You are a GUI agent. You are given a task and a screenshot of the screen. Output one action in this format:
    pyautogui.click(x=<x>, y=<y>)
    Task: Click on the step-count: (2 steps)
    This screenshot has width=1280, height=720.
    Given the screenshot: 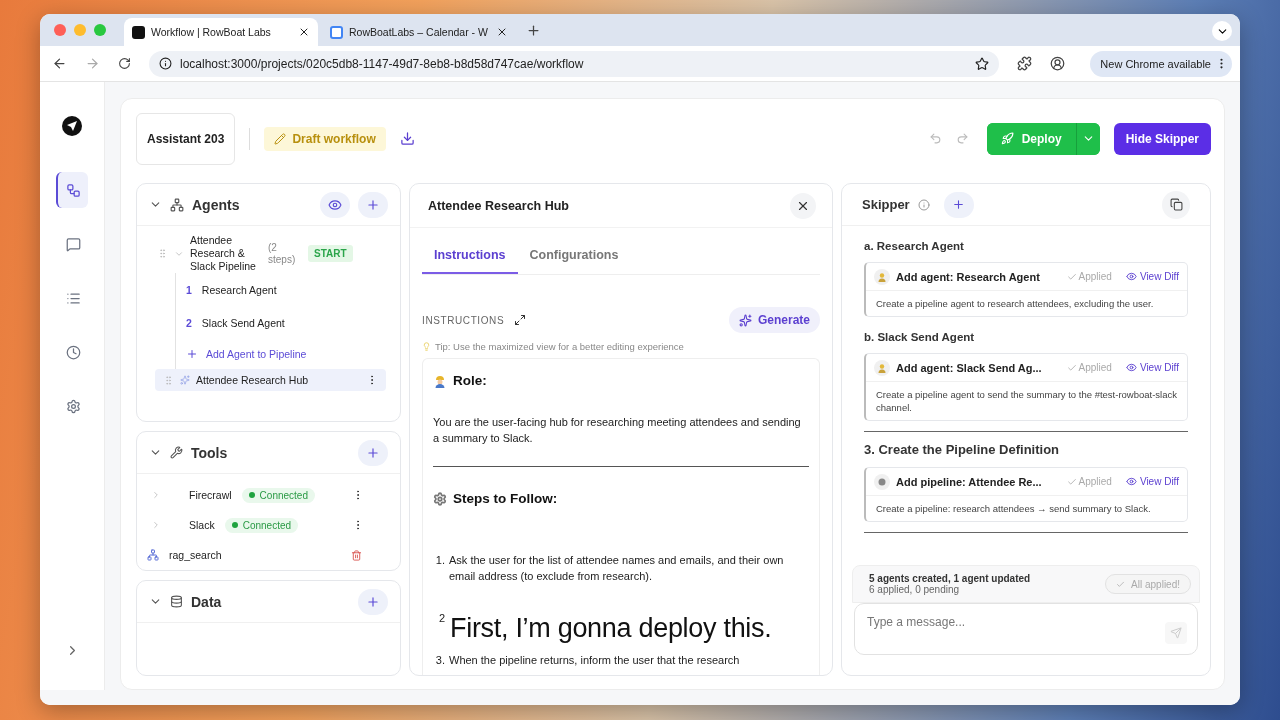 What is the action you would take?
    pyautogui.click(x=282, y=253)
    